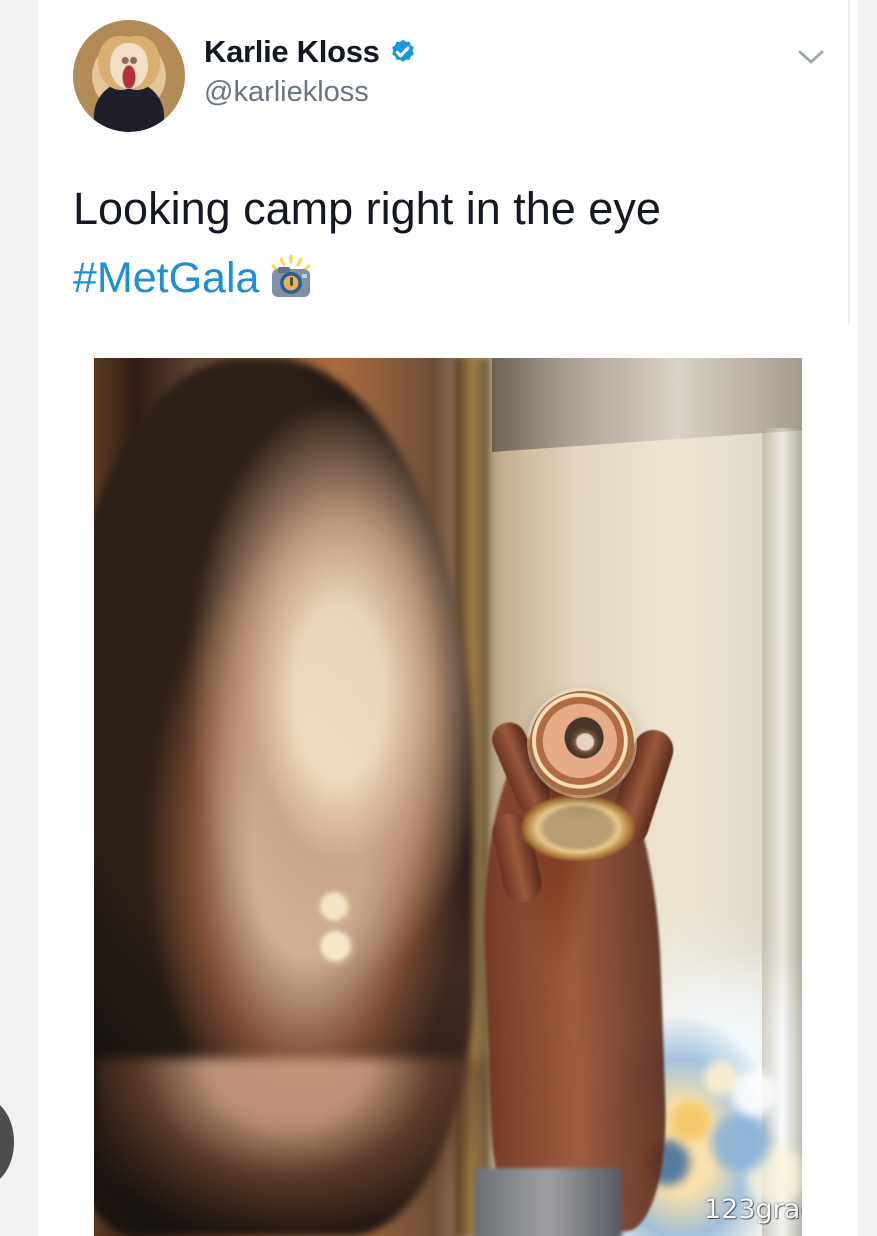 The height and width of the screenshot is (1236, 877). What do you see at coordinates (292, 51) in the screenshot?
I see `author-name: Karlie Kloss` at bounding box center [292, 51].